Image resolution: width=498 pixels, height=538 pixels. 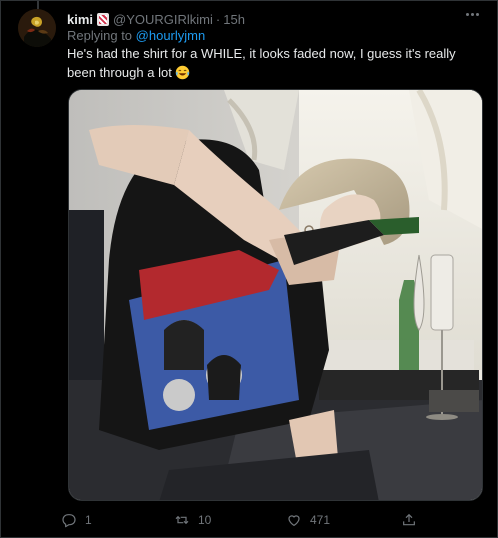 I want to click on replying-mention-link: @hourlyjmn, so click(x=171, y=35).